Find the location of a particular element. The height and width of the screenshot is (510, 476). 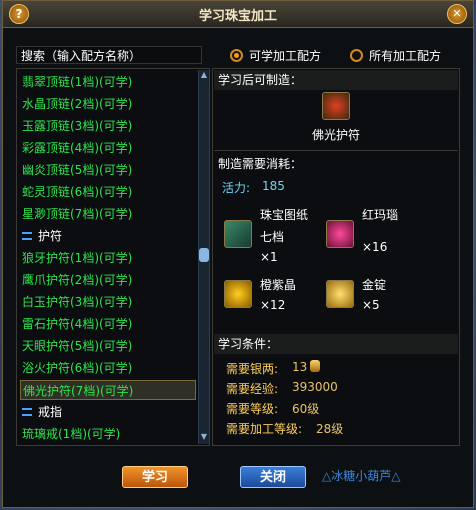

list-item: 浴火护符(6档)(可学) is located at coordinates (77, 368).